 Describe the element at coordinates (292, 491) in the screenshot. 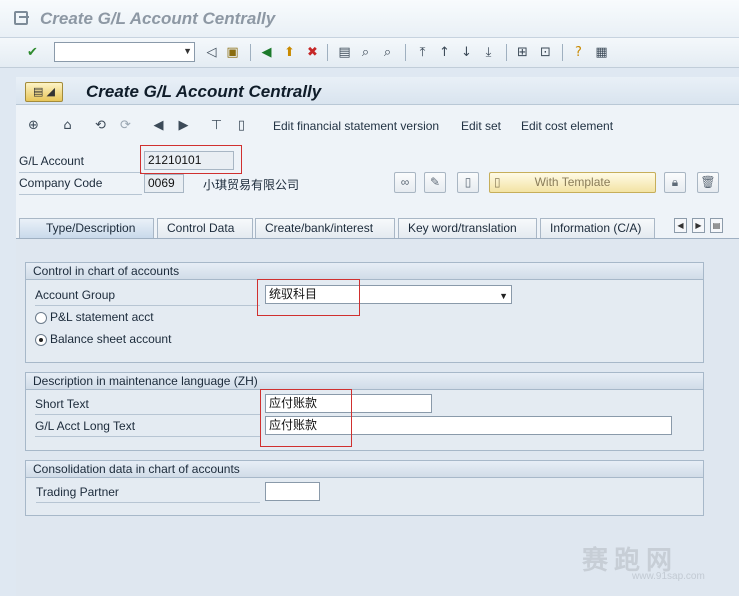

I see `trading-partner-input` at that location.